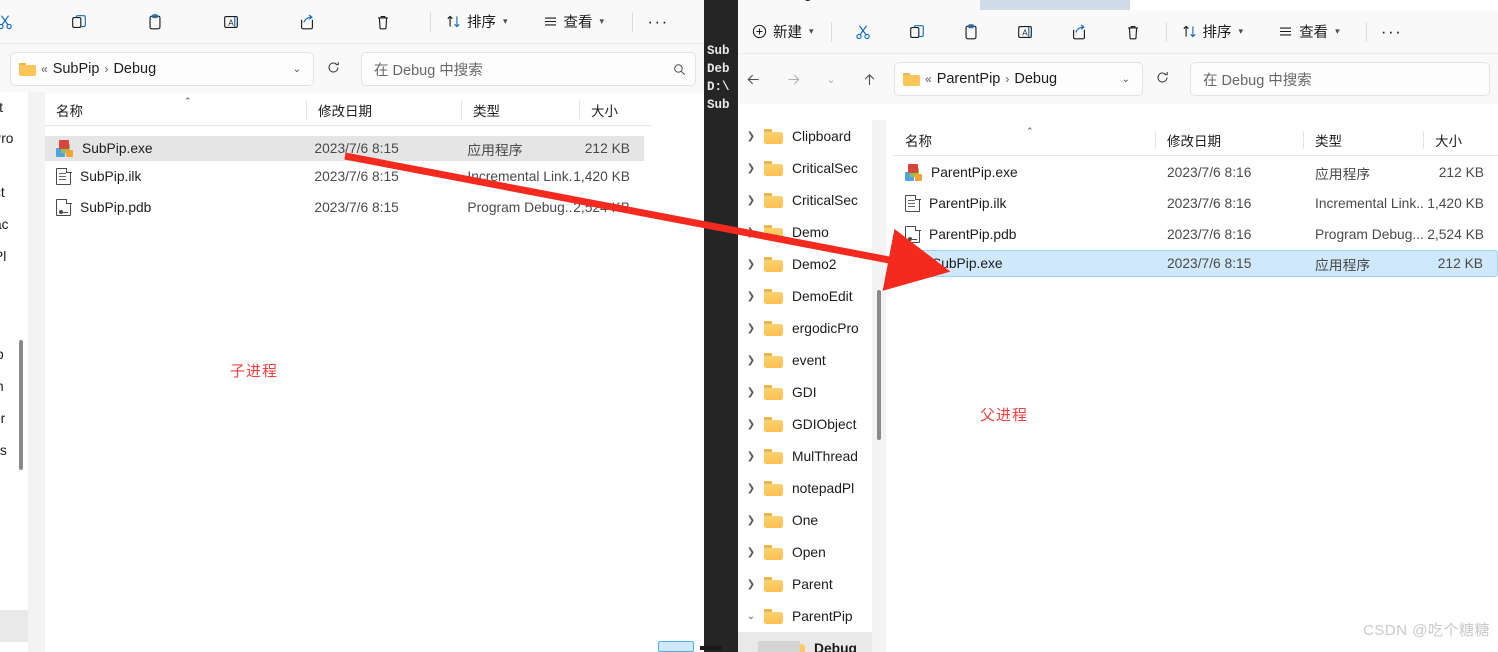  I want to click on right-search-box: 在 Debug 中搜索, so click(1340, 79).